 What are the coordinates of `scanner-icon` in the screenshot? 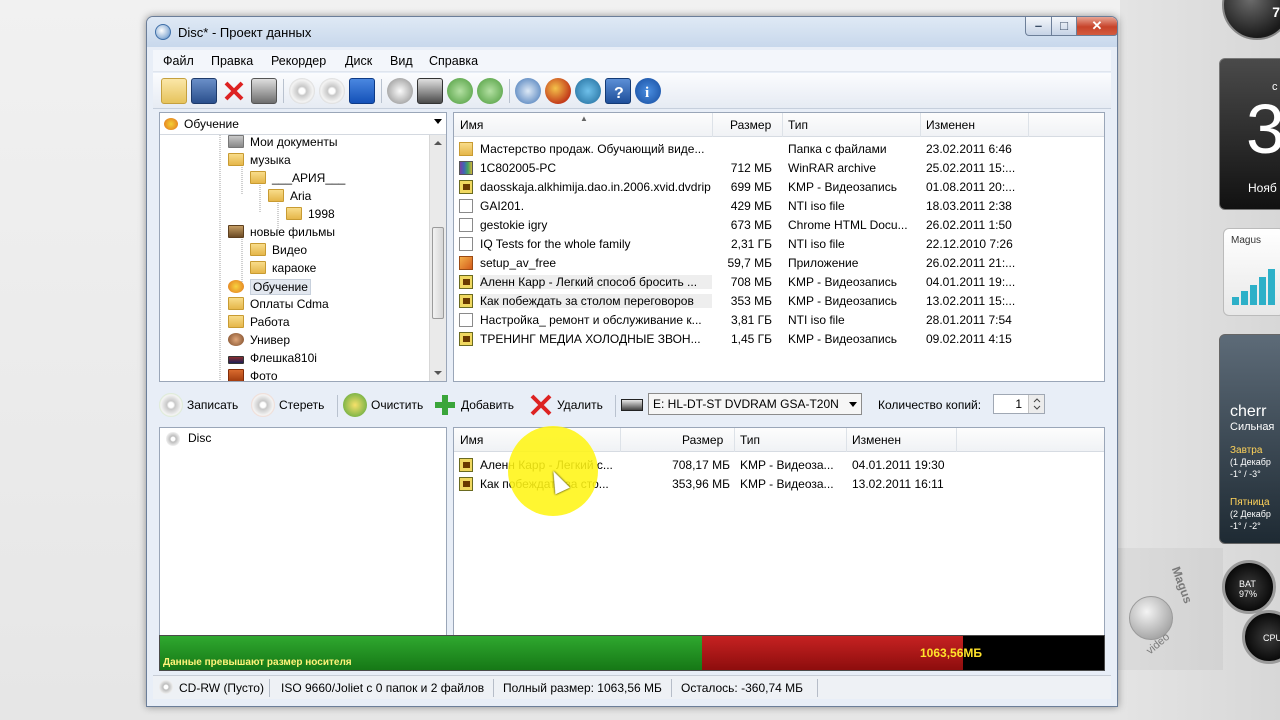 It's located at (430, 91).